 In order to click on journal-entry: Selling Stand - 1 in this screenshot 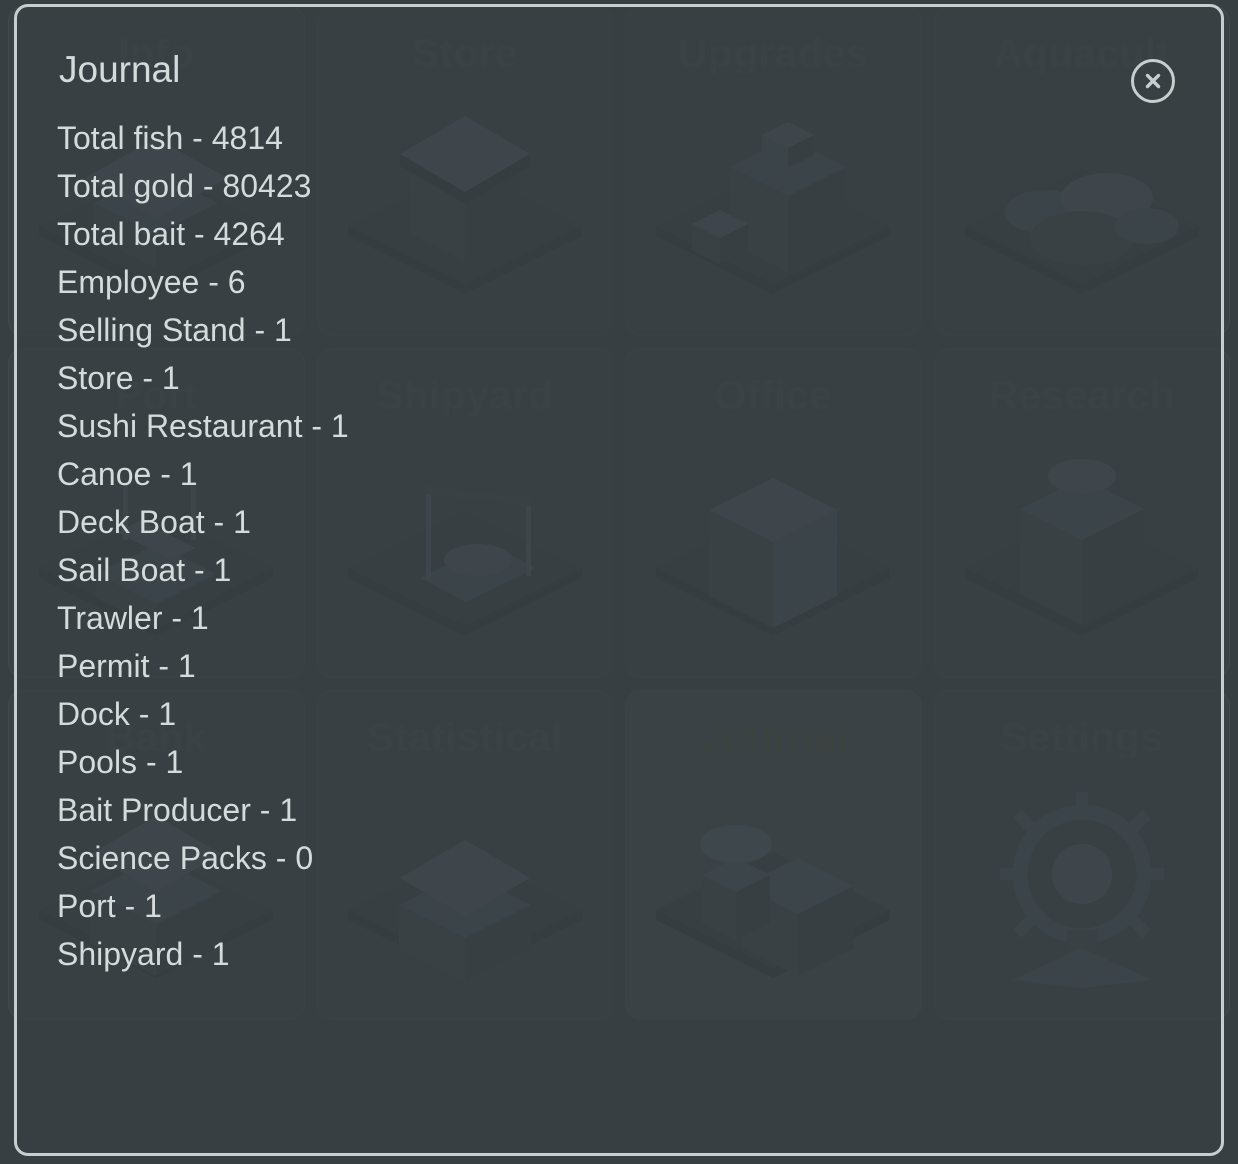, I will do `click(174, 330)`.